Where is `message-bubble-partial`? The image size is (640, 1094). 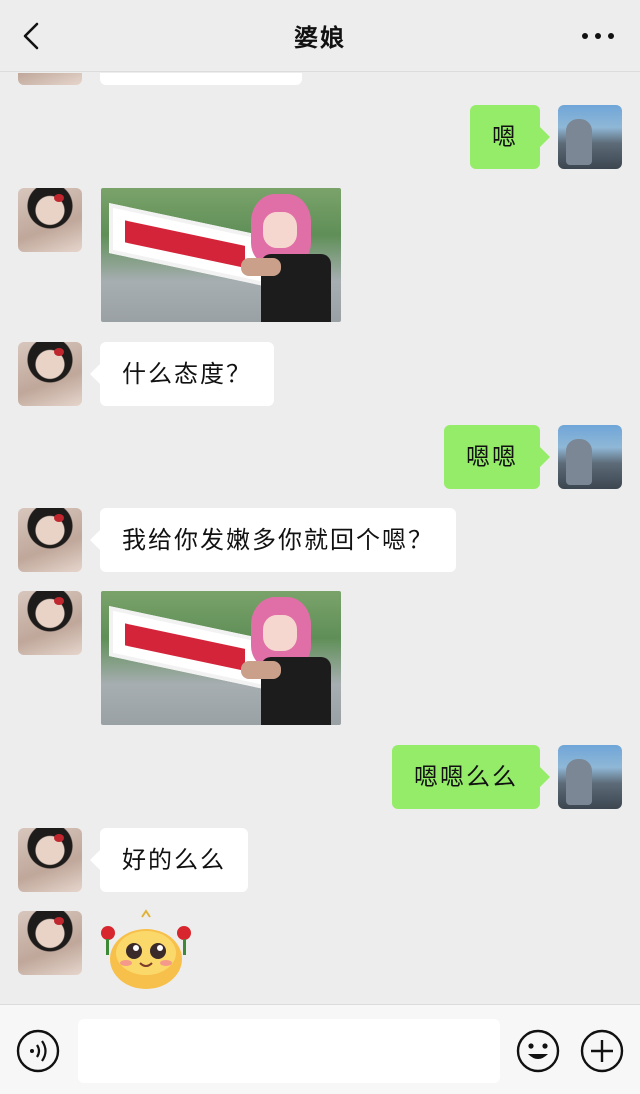 message-bubble-partial is located at coordinates (201, 79).